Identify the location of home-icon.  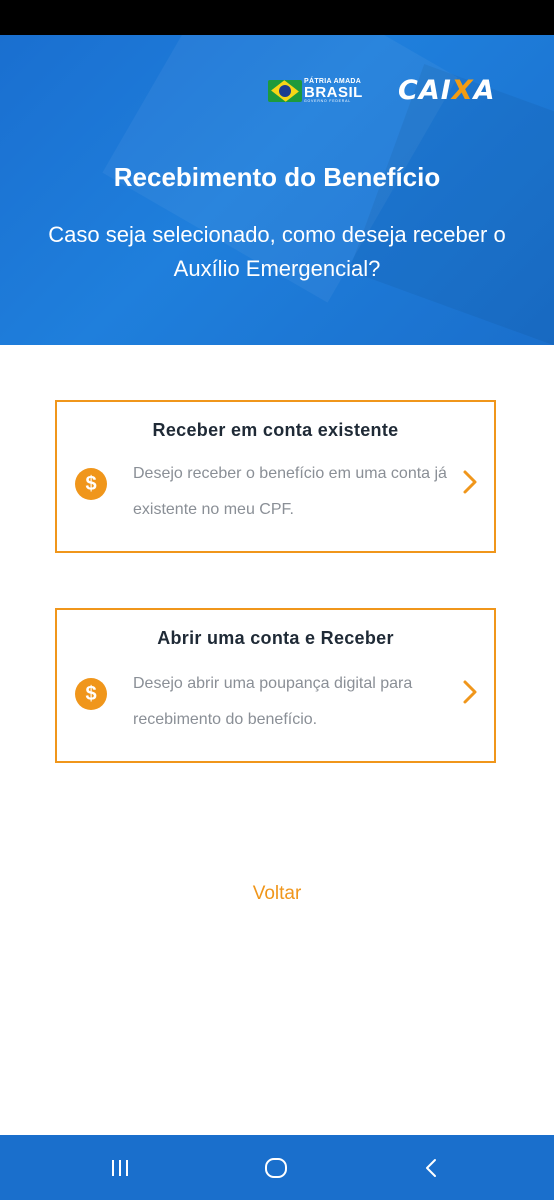
(276, 1168).